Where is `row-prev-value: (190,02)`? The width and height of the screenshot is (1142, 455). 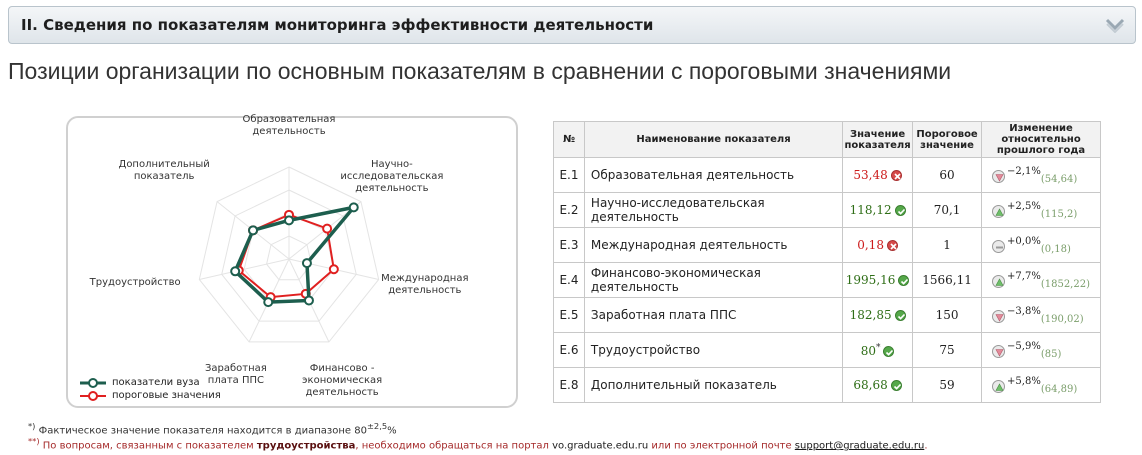
row-prev-value: (190,02) is located at coordinates (1062, 319).